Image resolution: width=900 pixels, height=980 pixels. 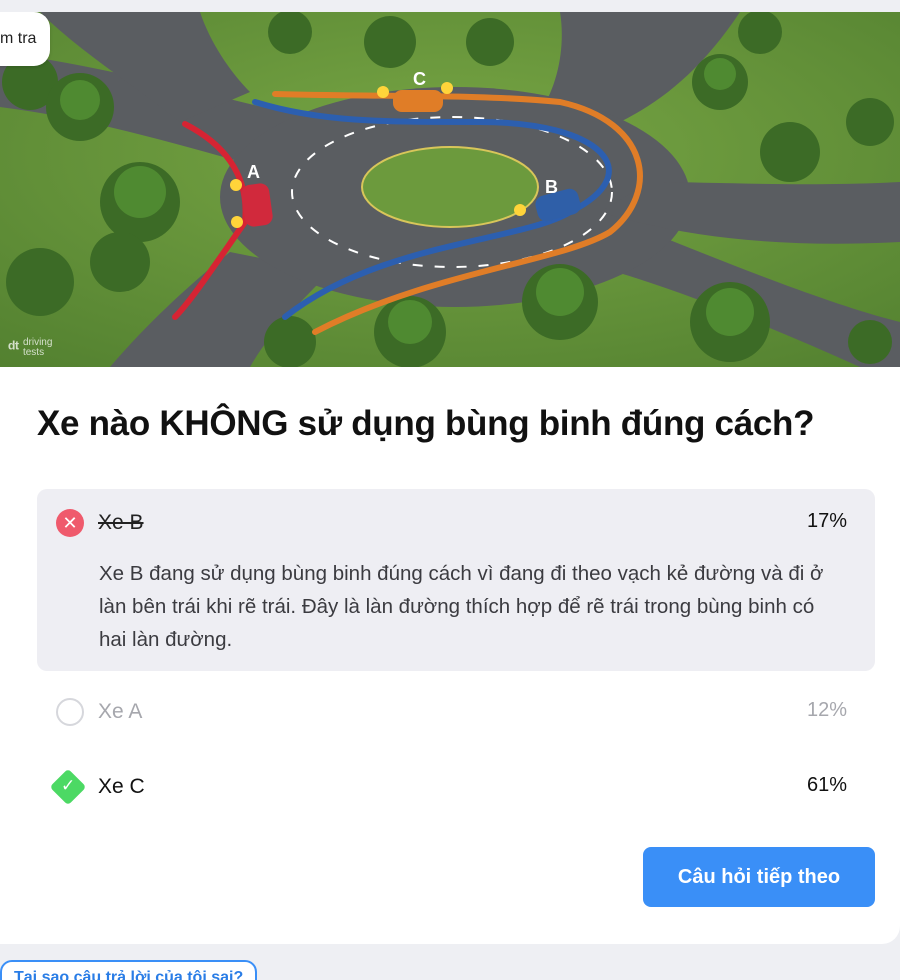 I want to click on option-a-percent: 12%, so click(x=826, y=710).